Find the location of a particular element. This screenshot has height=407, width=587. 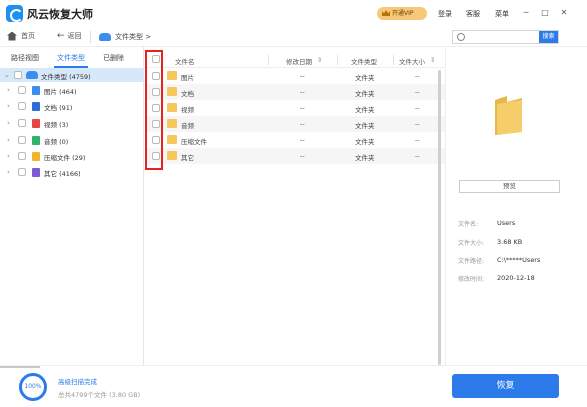

cell-name: 其它 is located at coordinates (187, 158).